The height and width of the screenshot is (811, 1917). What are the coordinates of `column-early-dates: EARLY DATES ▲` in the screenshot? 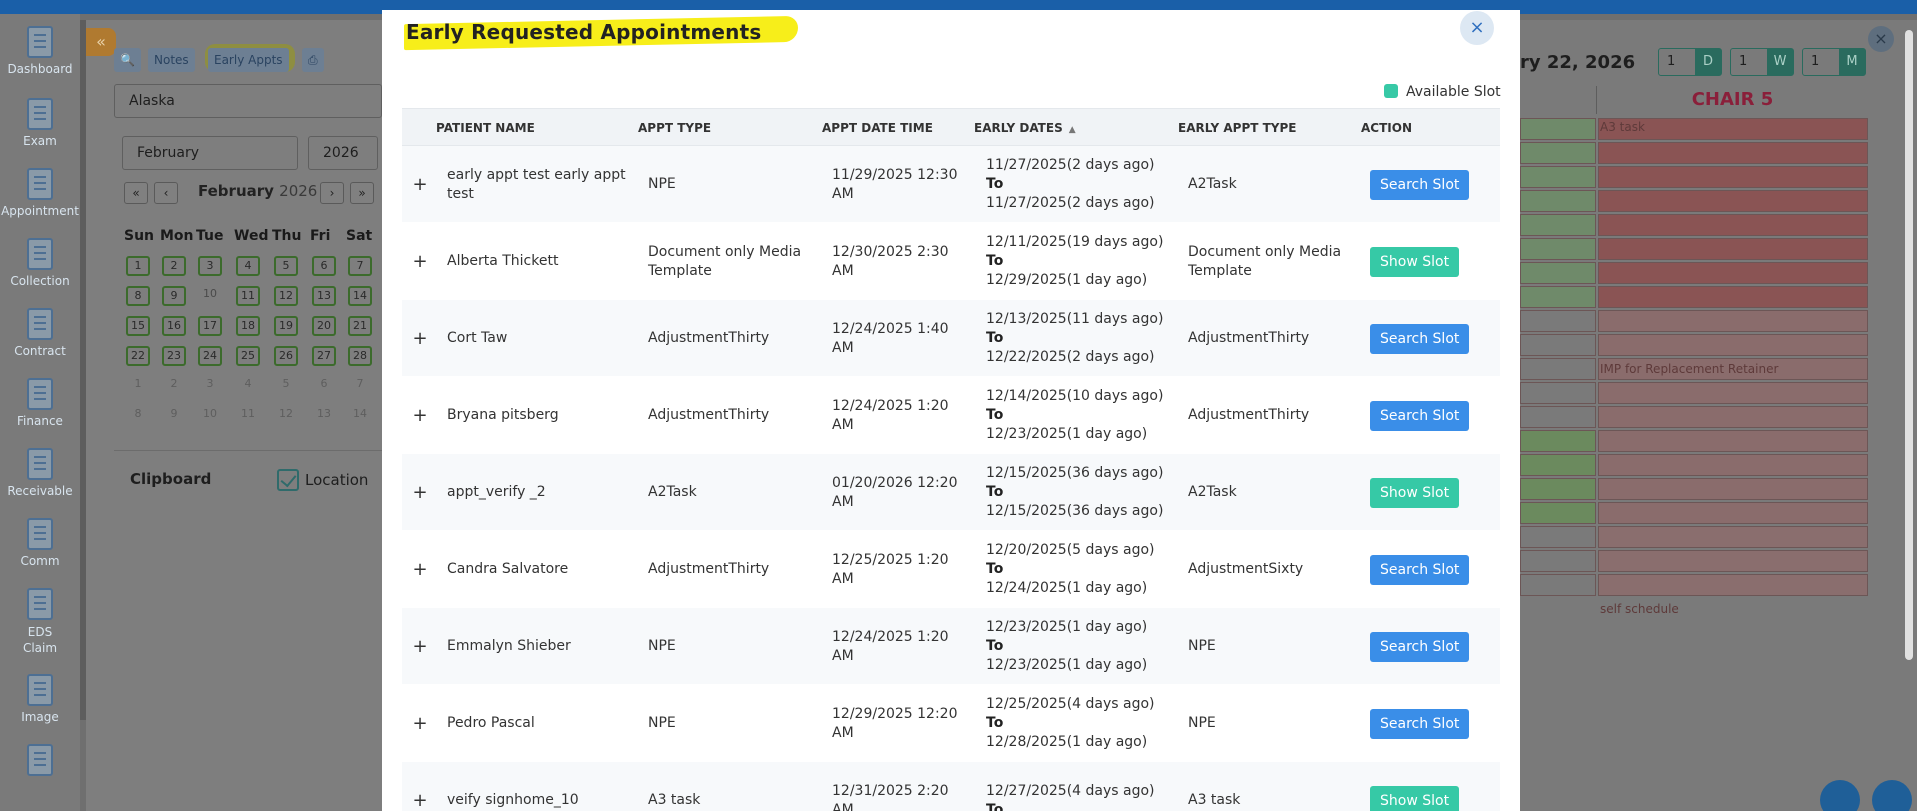 It's located at (1025, 129).